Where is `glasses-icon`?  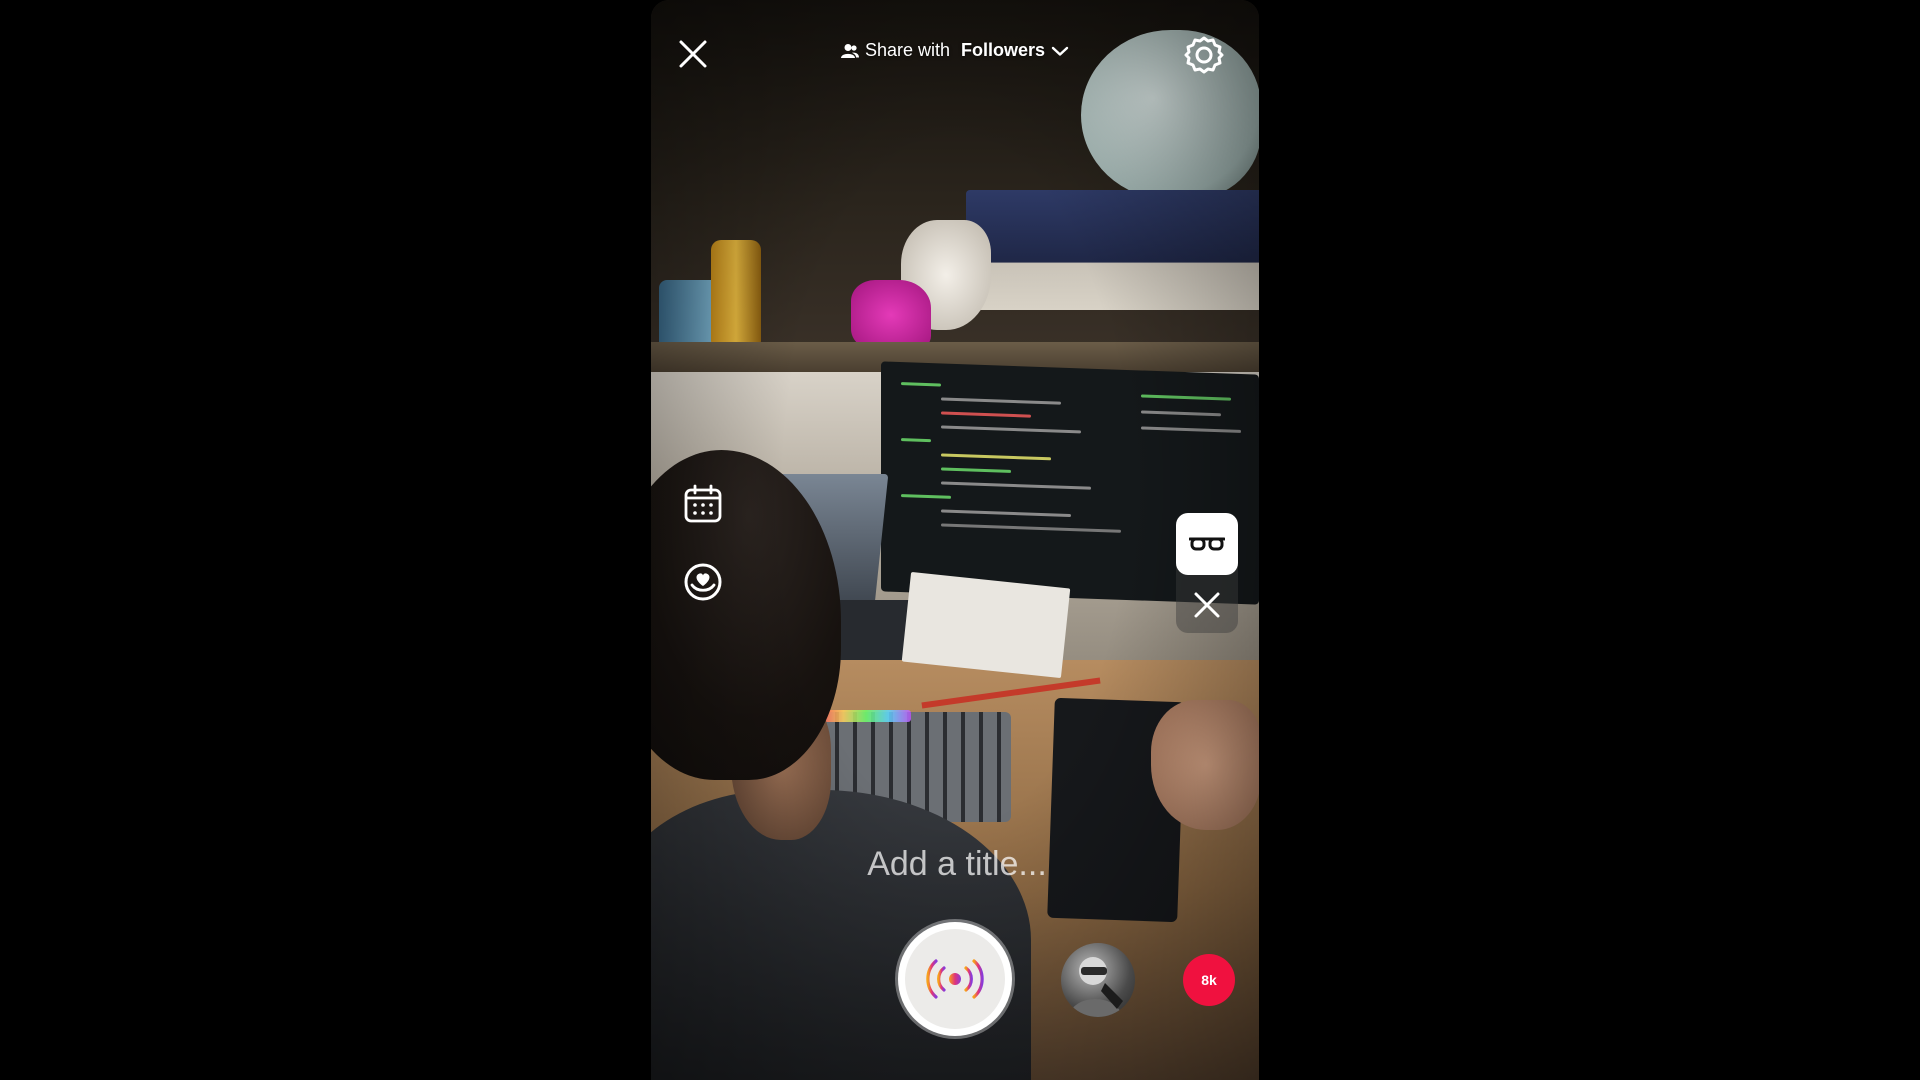
glasses-icon is located at coordinates (1207, 544).